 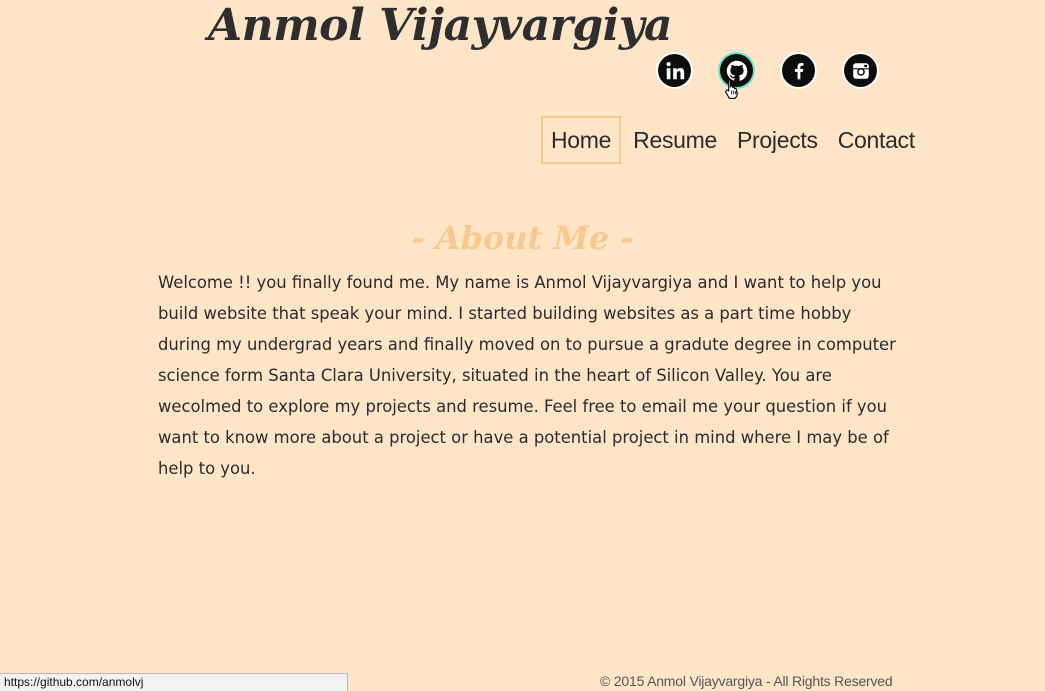 I want to click on linkedin-icon, so click(x=674, y=70).